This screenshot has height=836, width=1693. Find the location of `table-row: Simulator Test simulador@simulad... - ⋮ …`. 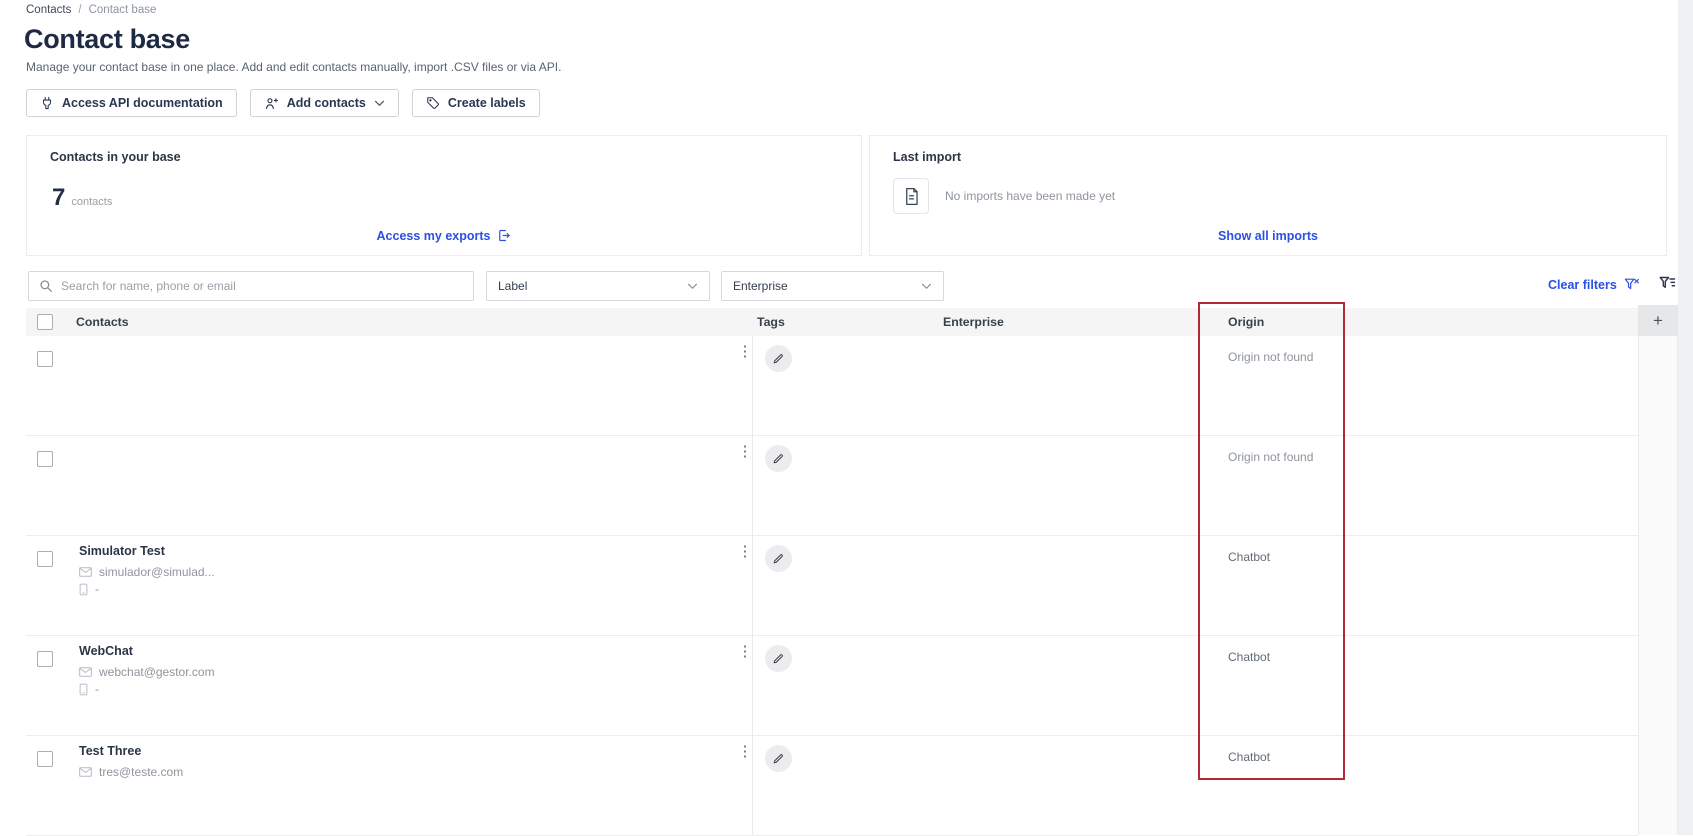

table-row: Simulator Test simulador@simulad... - ⋮ … is located at coordinates (832, 586).